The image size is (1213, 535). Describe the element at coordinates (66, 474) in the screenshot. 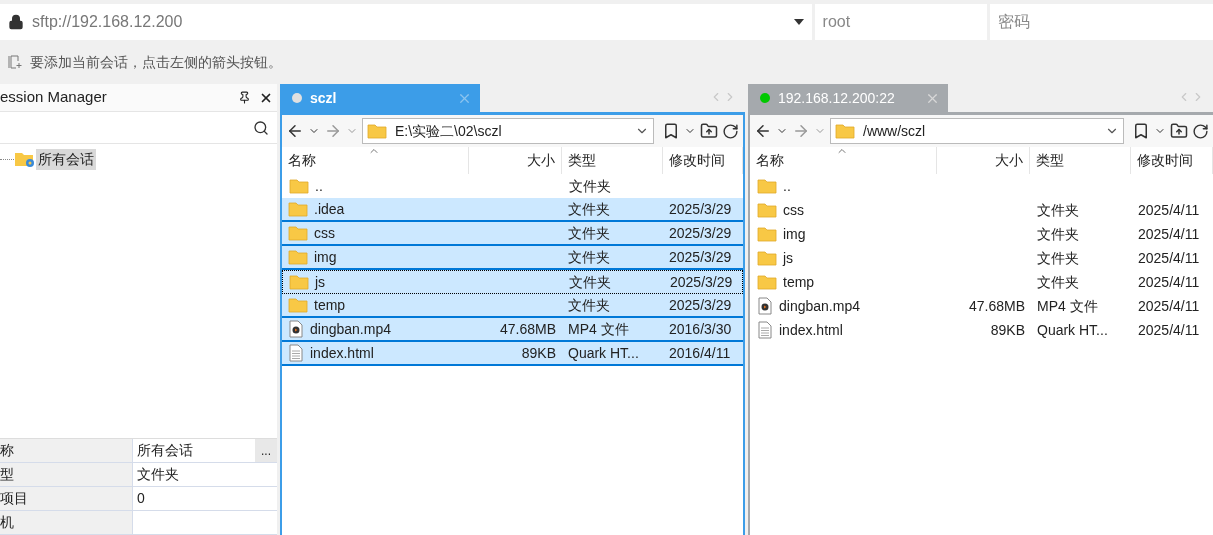

I see `property-name: 型` at that location.